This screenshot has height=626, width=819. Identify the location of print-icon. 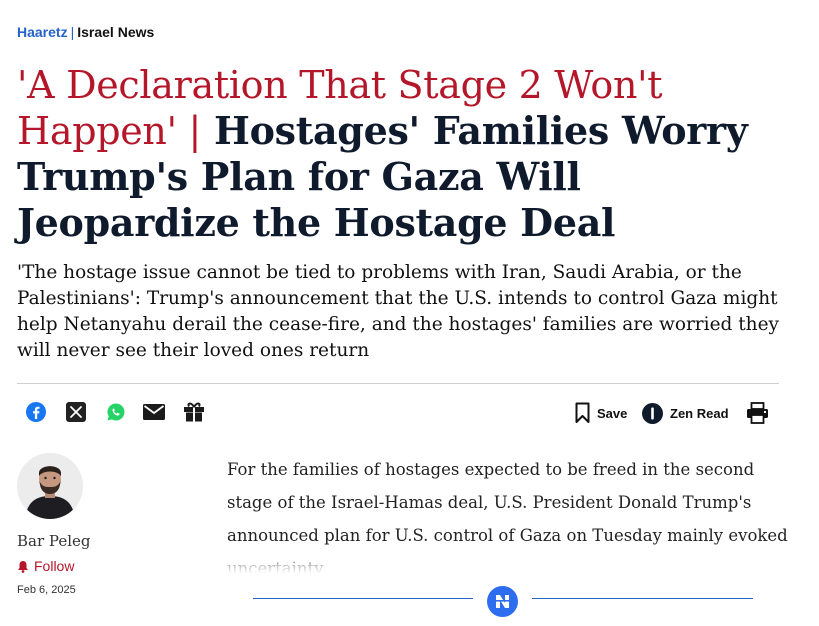
(757, 413).